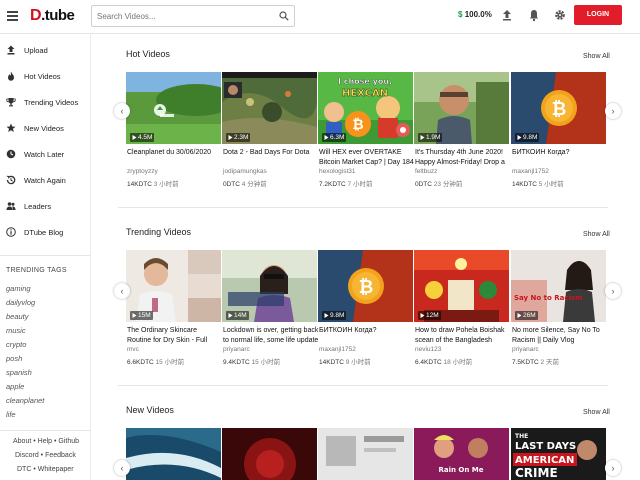 This screenshot has height=480, width=640. Describe the element at coordinates (460, 14) in the screenshot. I see `dollar-icon: $` at that location.